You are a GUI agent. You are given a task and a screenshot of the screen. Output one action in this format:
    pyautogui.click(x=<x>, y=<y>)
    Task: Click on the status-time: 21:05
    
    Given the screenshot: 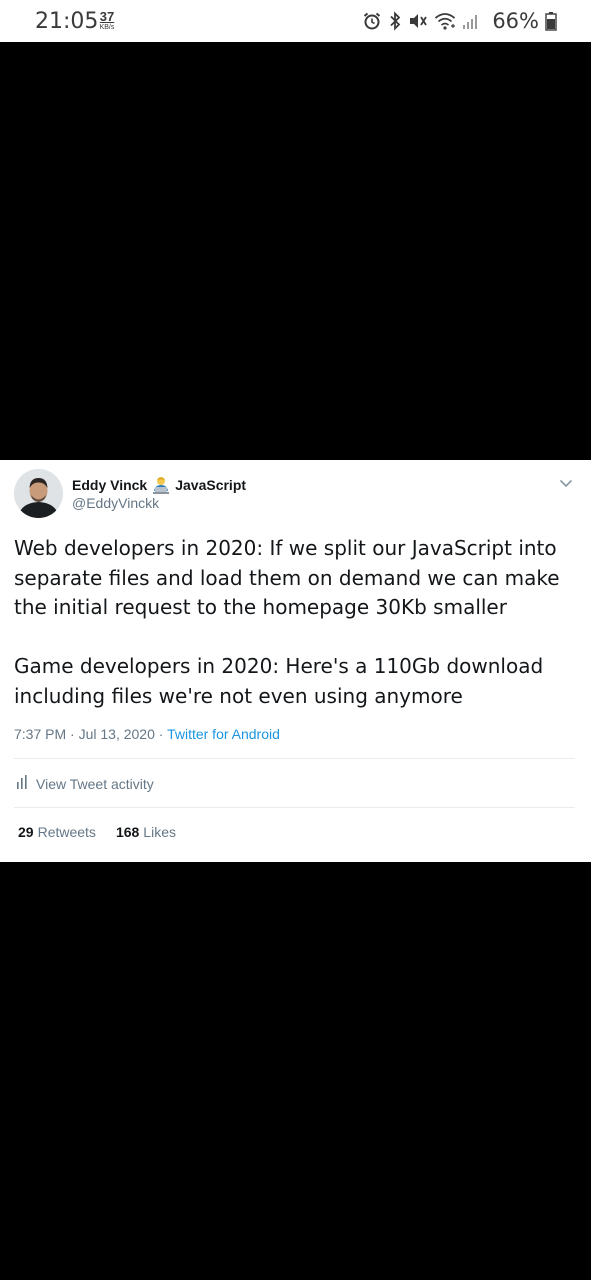 What is the action you would take?
    pyautogui.click(x=67, y=21)
    